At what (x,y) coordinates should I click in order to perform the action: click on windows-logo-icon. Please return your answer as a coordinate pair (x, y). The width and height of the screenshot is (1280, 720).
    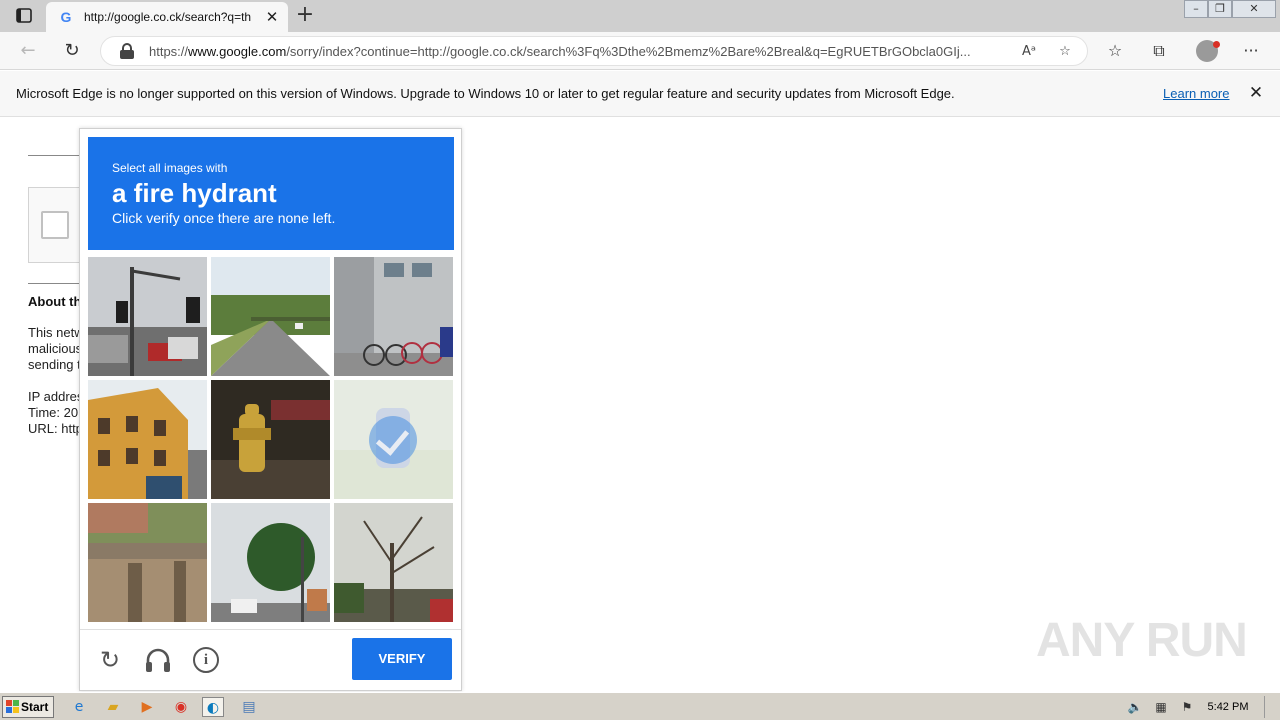
    Looking at the image, I should click on (13, 707).